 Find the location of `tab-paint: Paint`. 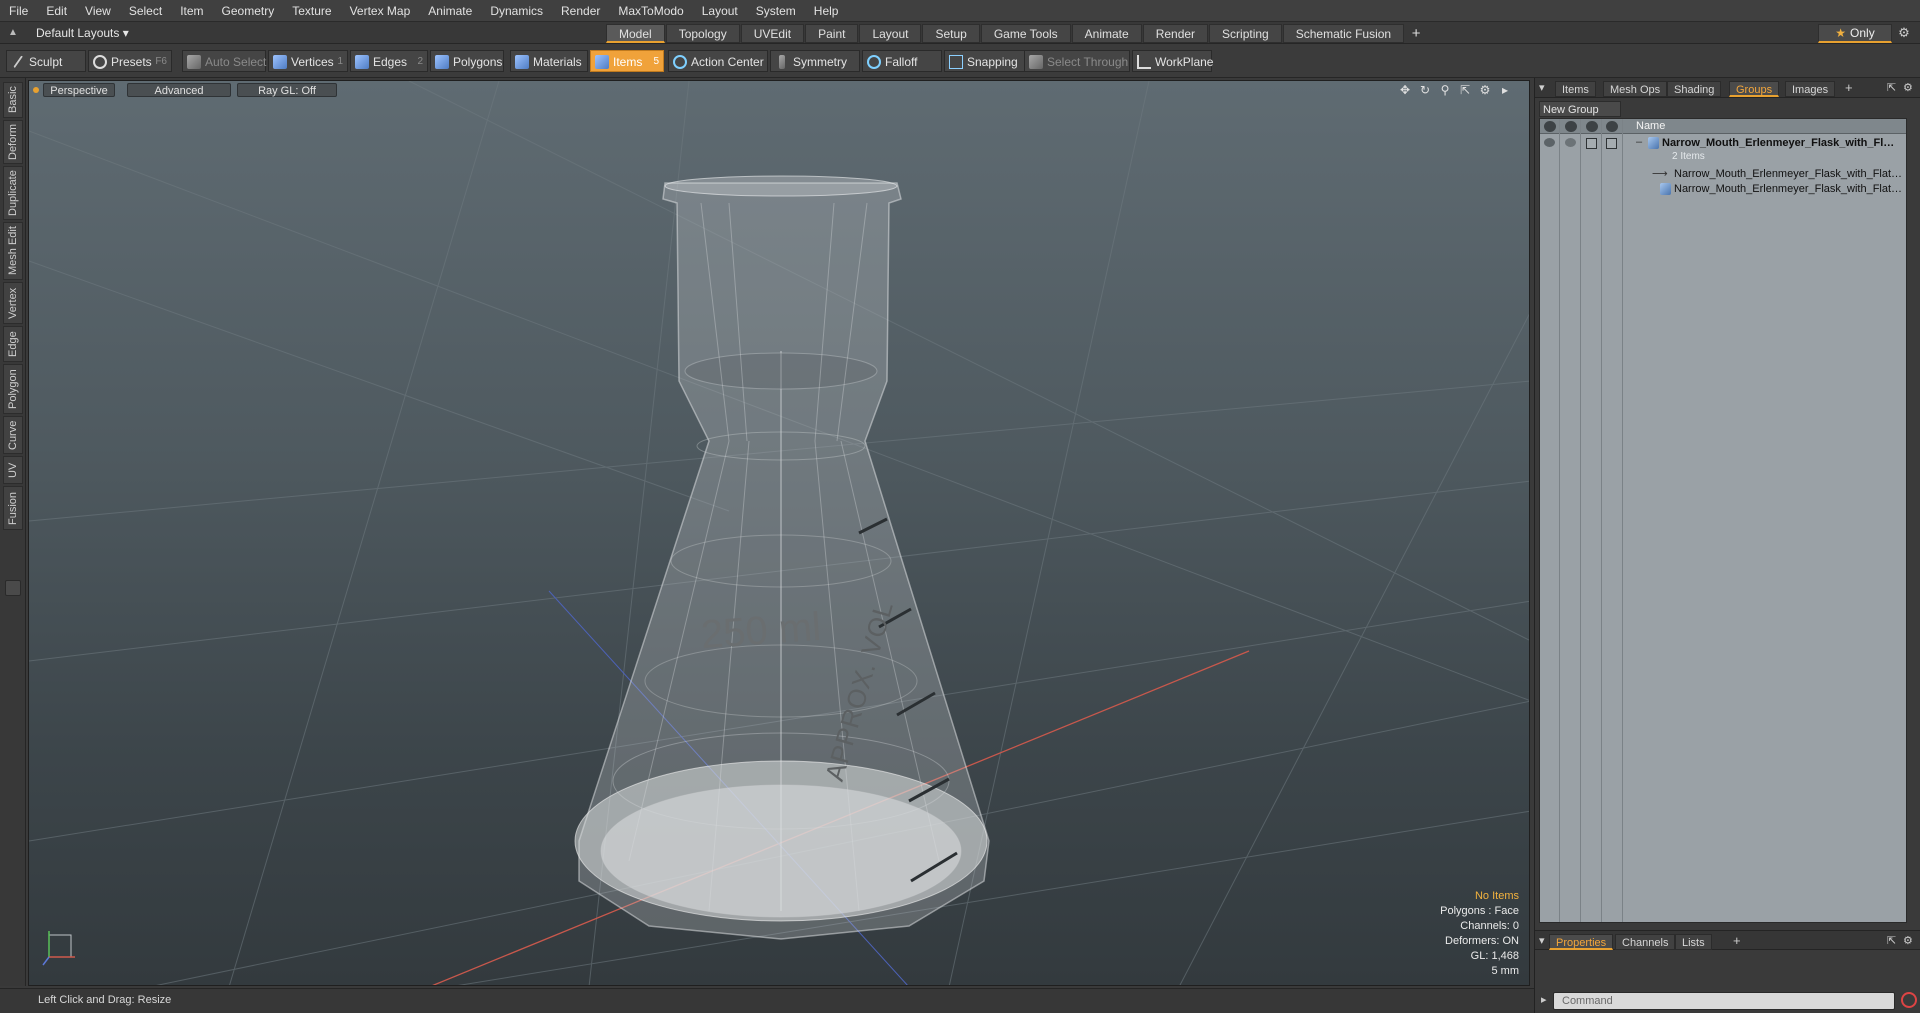

tab-paint: Paint is located at coordinates (832, 33).